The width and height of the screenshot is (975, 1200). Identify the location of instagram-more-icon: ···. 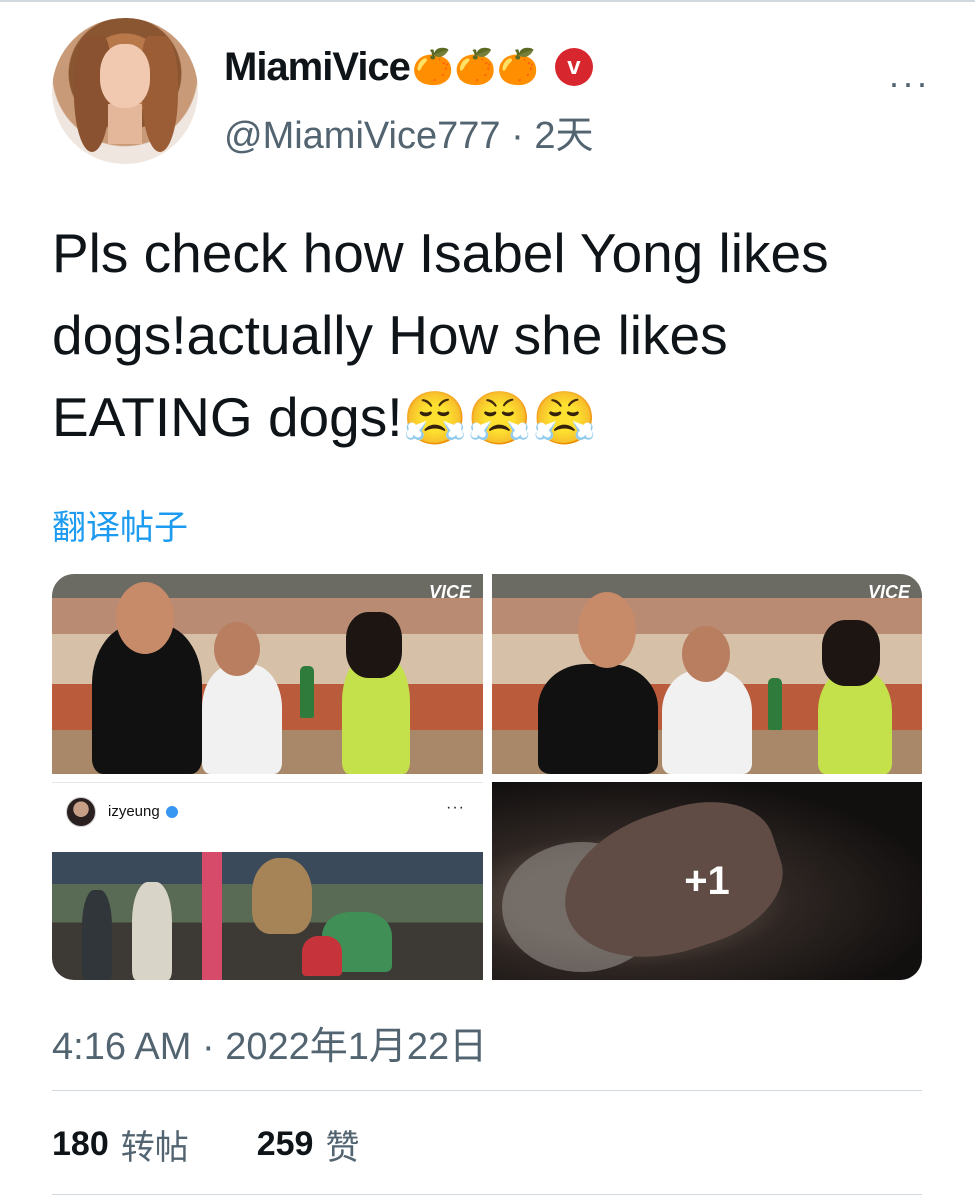
(455, 807).